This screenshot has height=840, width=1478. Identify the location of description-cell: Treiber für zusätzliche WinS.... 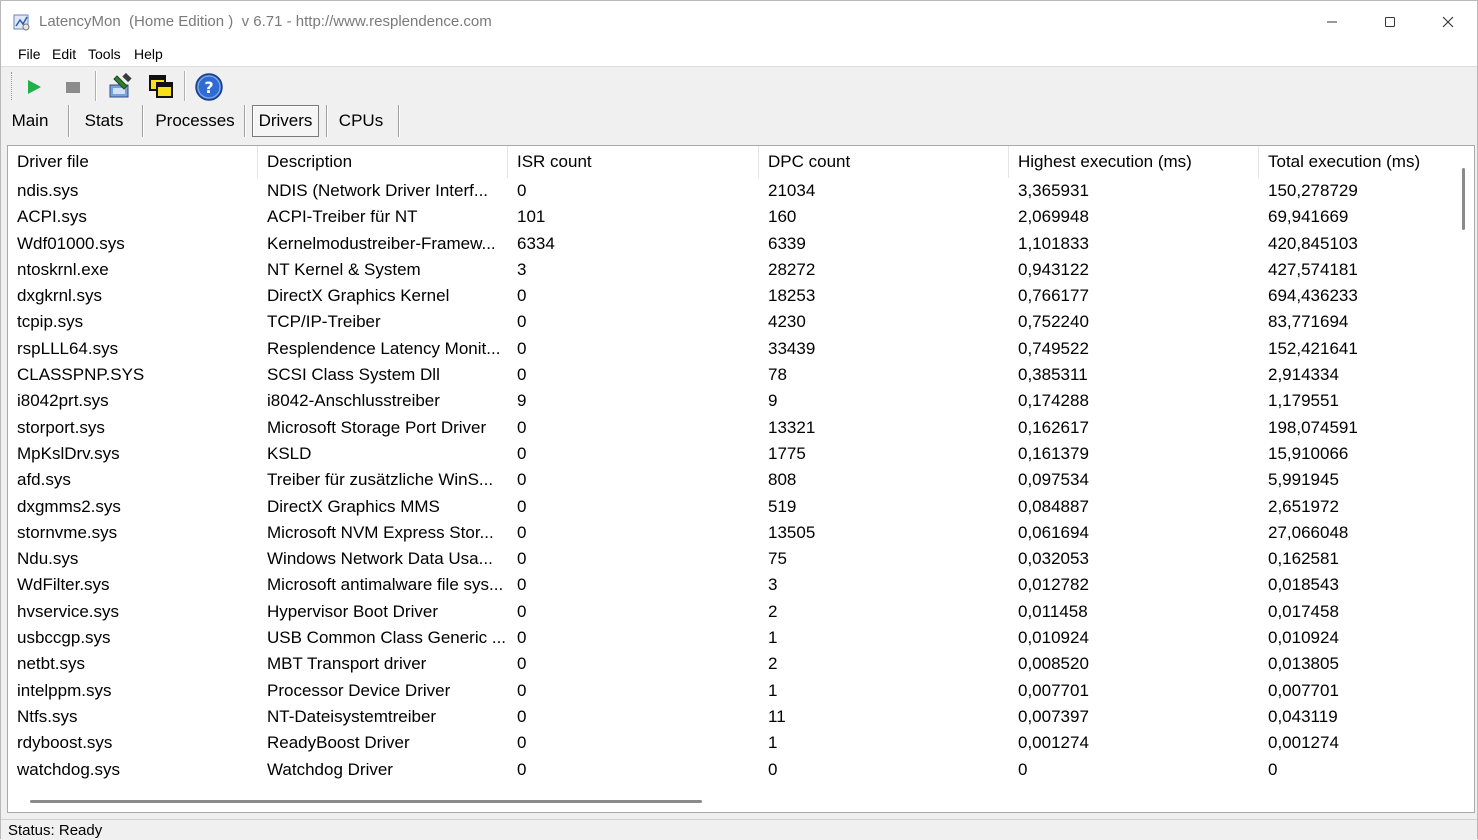
(380, 480).